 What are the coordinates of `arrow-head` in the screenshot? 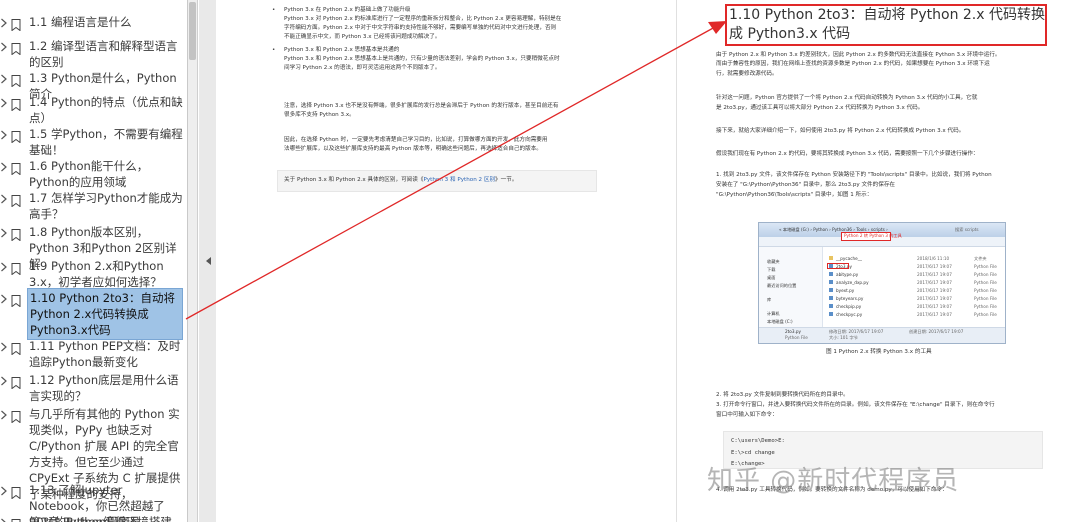 It's located at (717, 27).